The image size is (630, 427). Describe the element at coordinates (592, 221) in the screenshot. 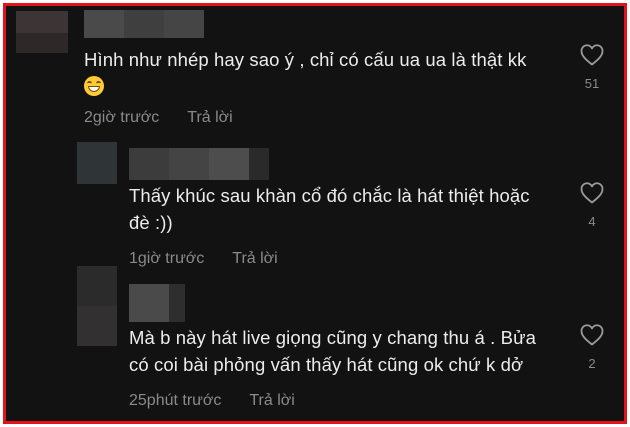

I see `like-count: 4` at that location.